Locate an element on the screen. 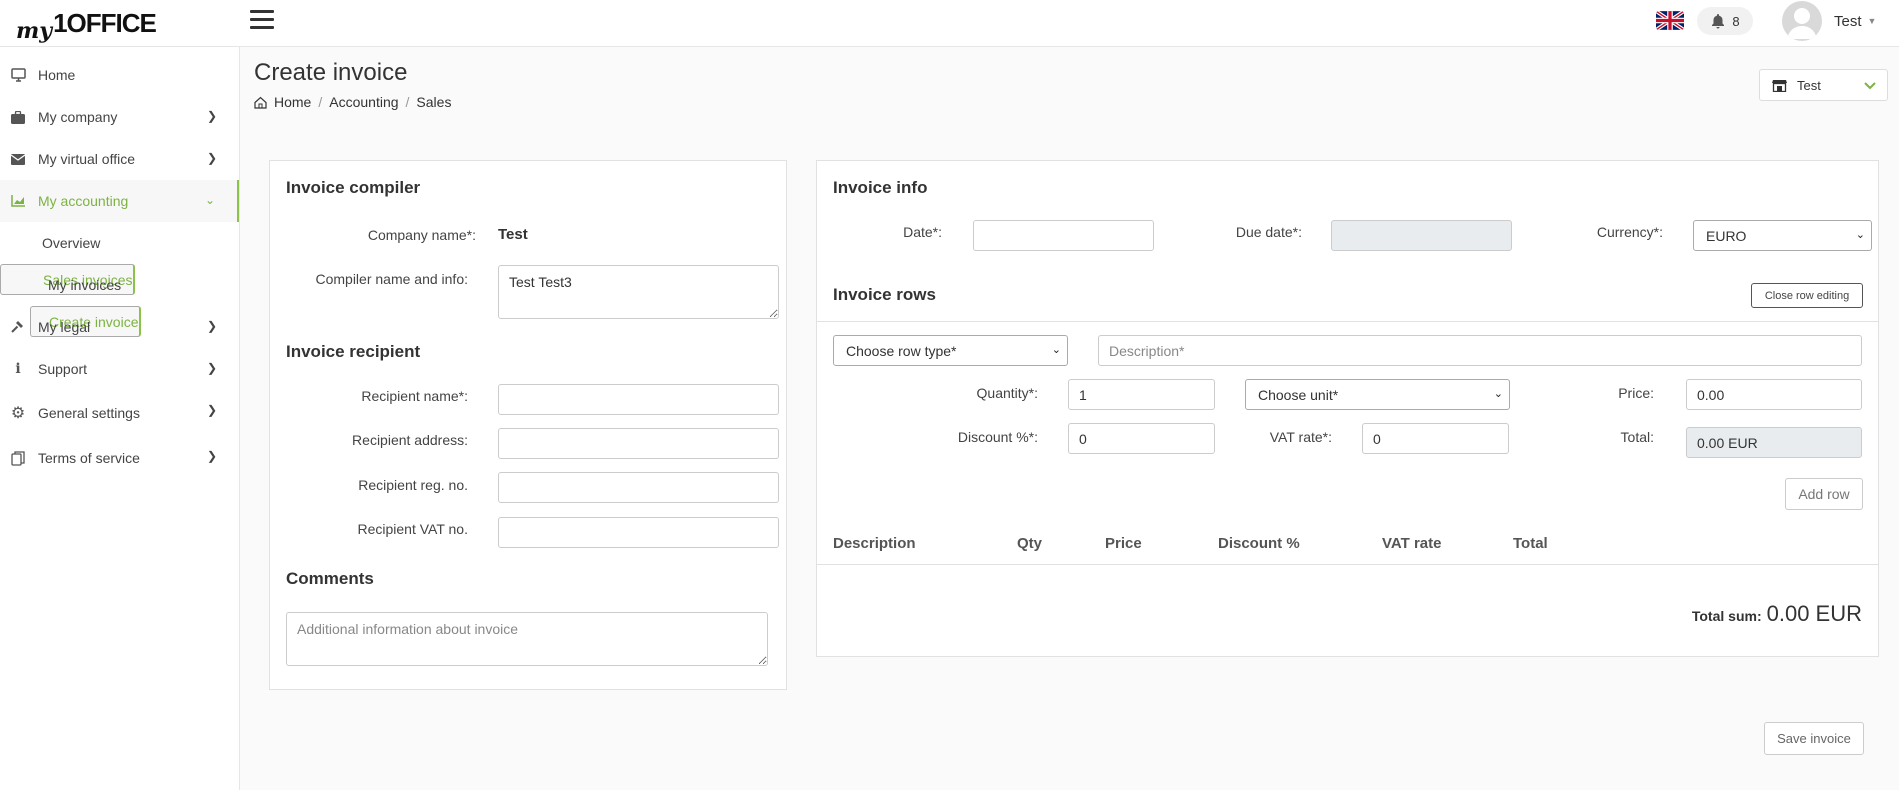 The image size is (1899, 790). breadcrumb-accounting: Accounting is located at coordinates (363, 102).